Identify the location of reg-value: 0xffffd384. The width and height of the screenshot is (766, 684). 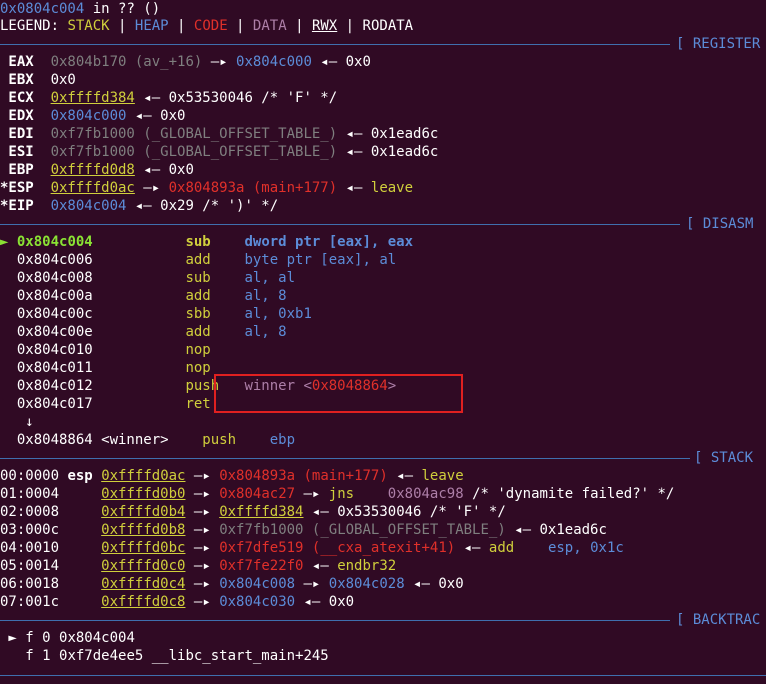
(92, 98).